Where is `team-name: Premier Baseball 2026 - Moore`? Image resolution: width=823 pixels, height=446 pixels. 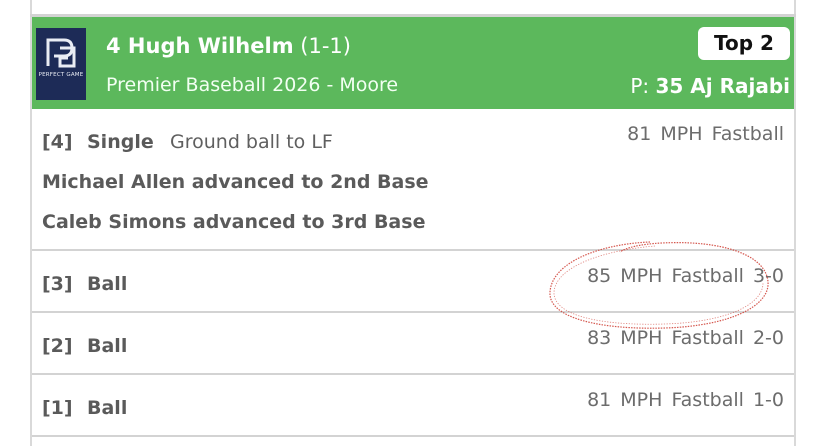
team-name: Premier Baseball 2026 - Moore is located at coordinates (252, 85).